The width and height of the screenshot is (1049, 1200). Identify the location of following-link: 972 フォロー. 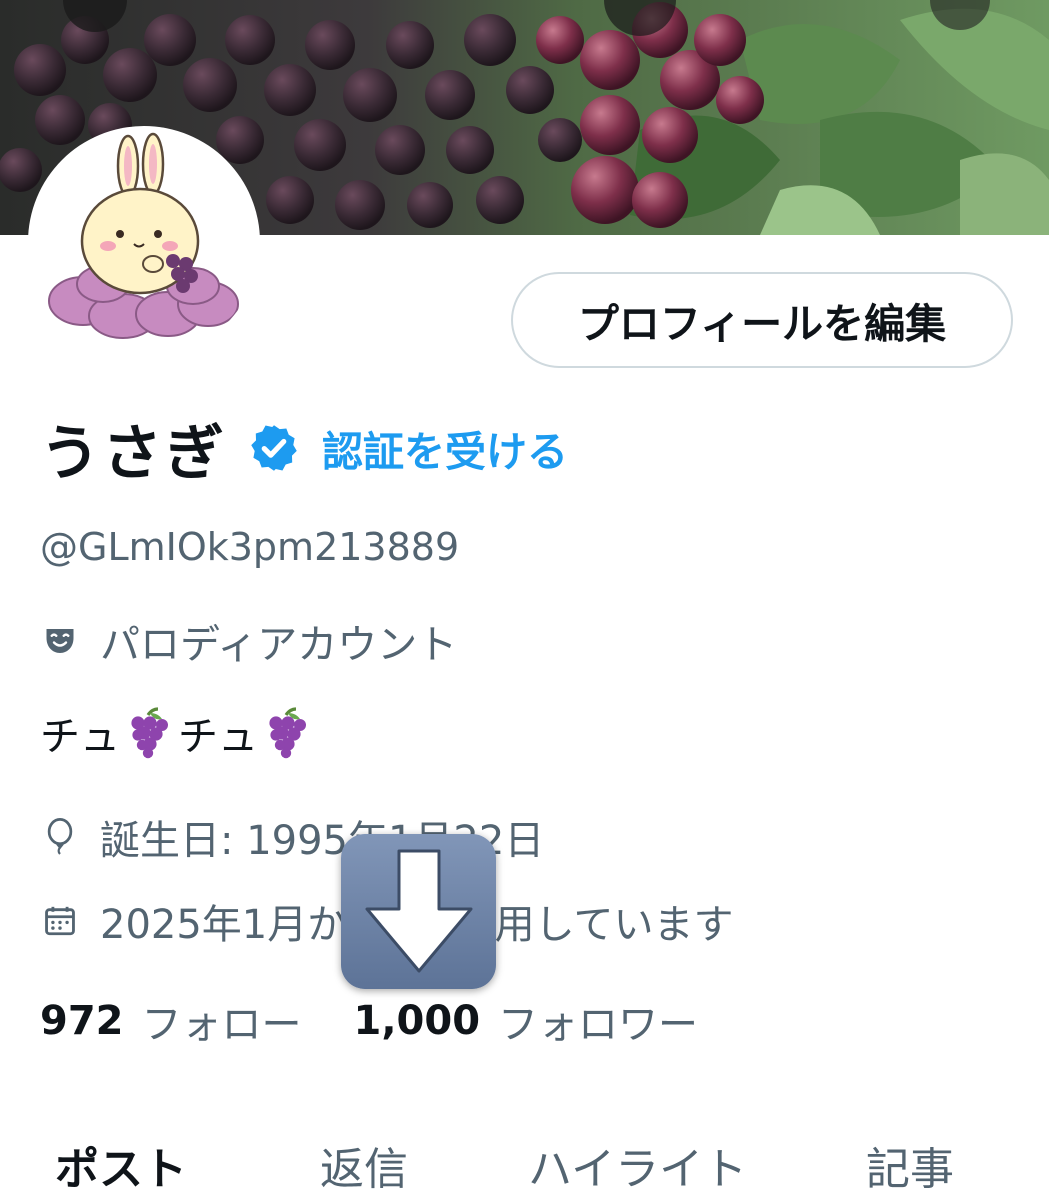
(171, 1021).